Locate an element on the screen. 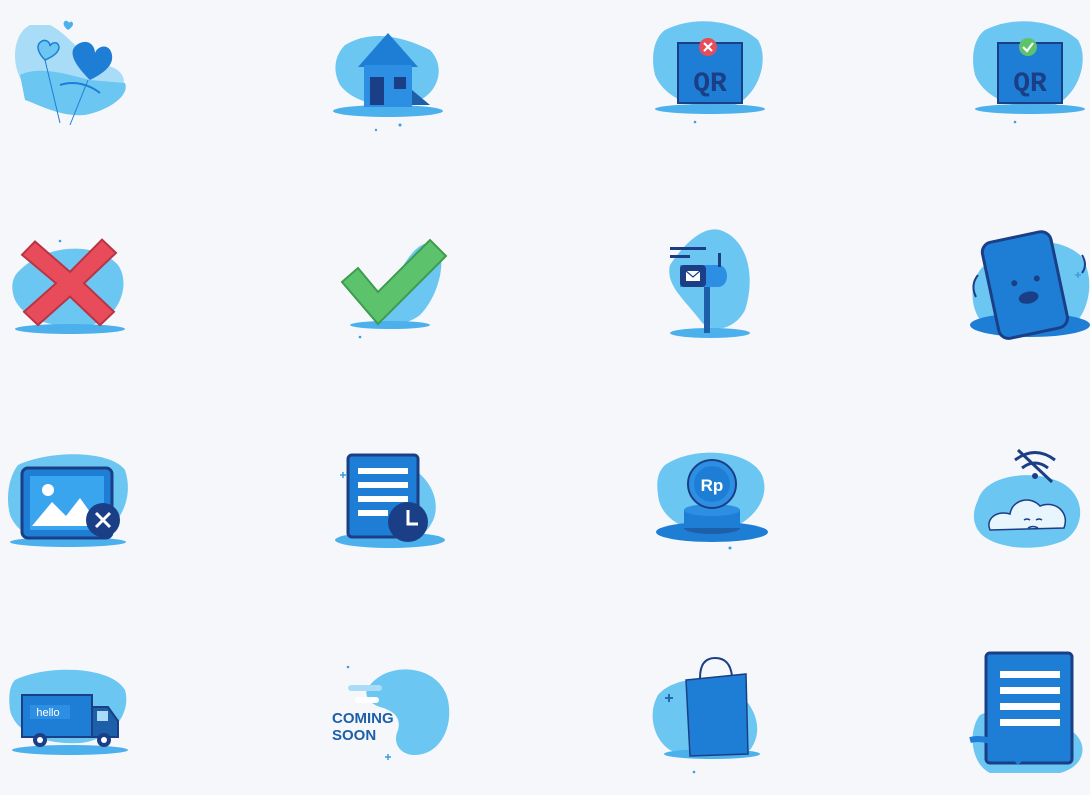 The image size is (1090, 795). qr-error-icon: QR is located at coordinates (710, 75).